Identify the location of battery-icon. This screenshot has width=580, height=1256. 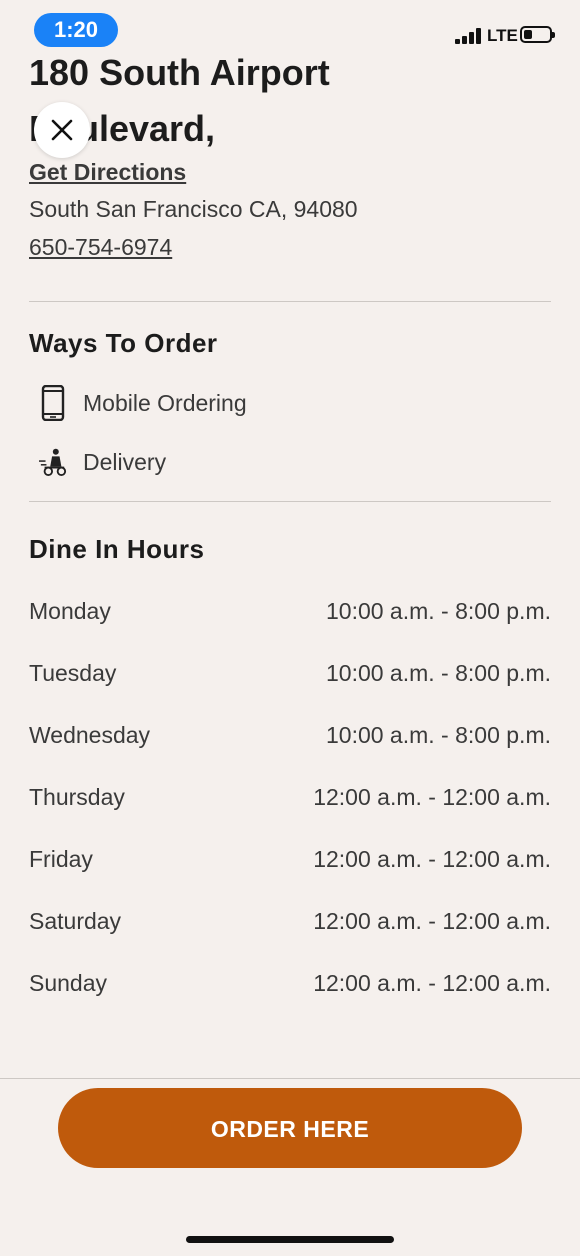
(537, 34).